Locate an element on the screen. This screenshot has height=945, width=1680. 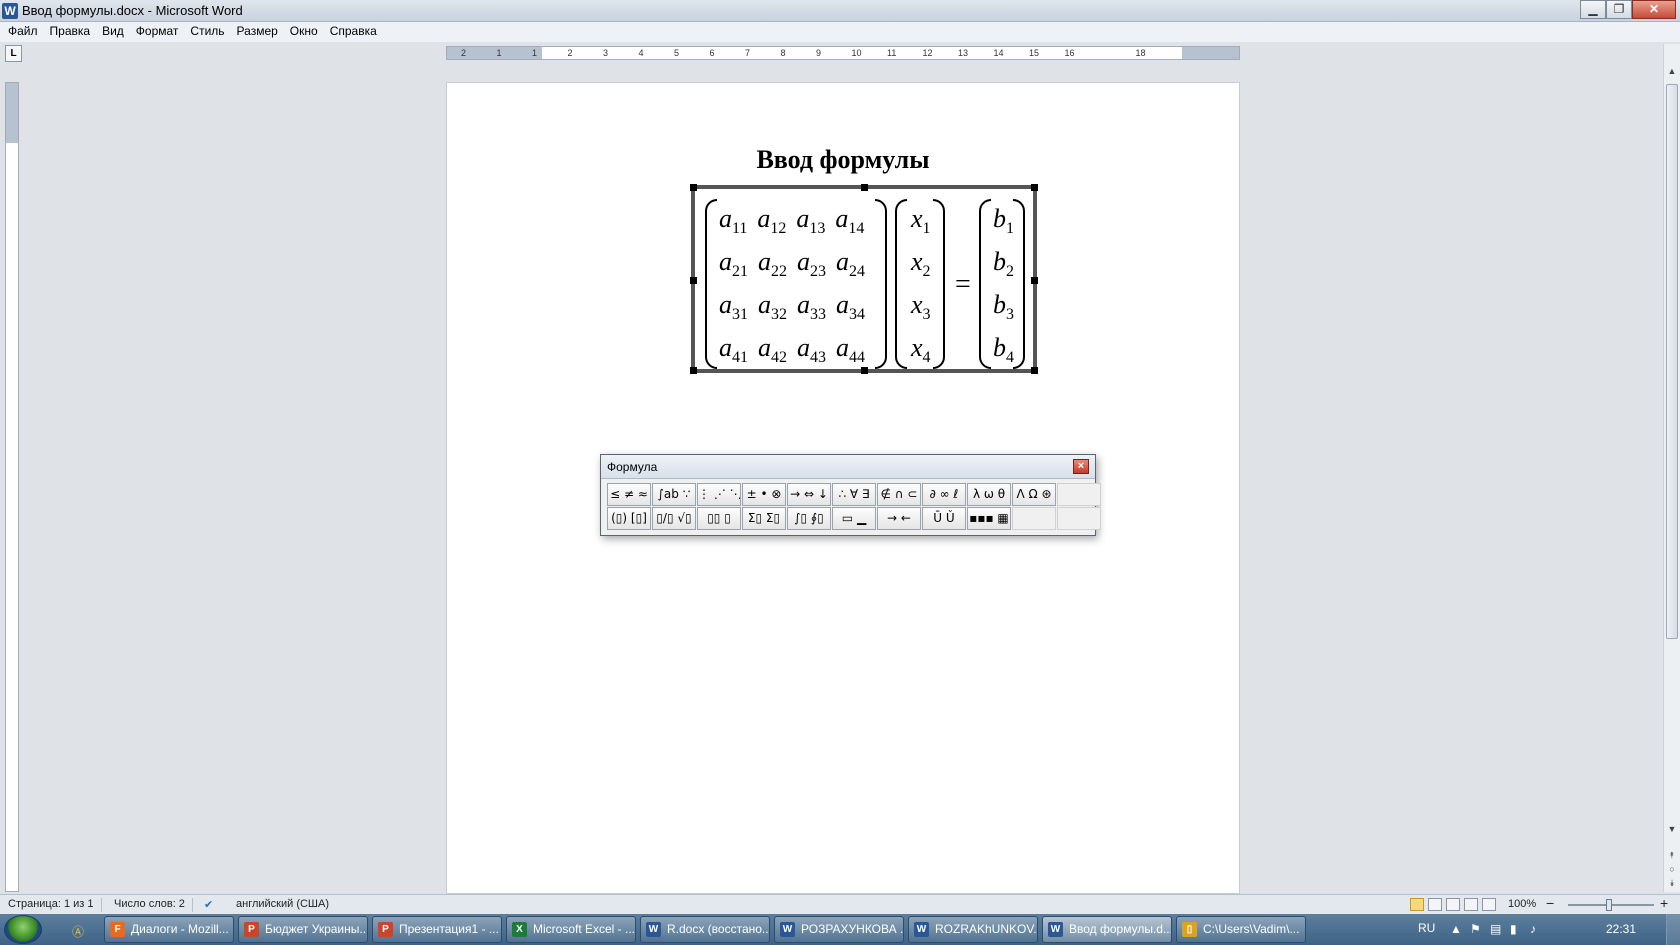
show-desktop-button is located at coordinates (1673, 929).